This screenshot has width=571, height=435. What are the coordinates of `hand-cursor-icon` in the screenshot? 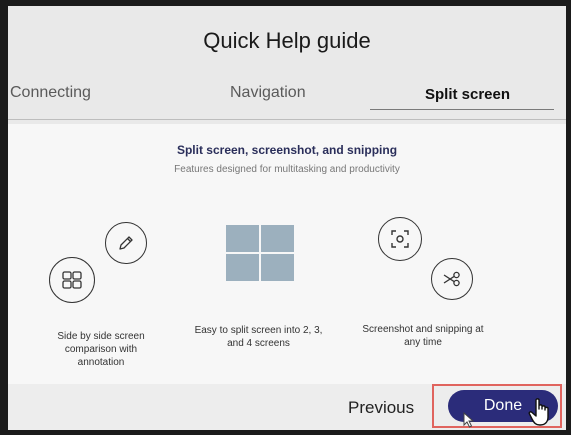 It's located at (538, 412).